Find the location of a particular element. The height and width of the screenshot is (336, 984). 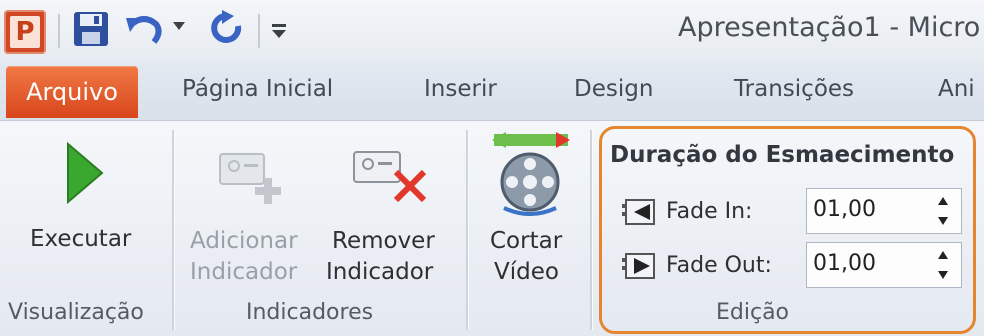

powerpoint-app-icon: P is located at coordinates (25, 32).